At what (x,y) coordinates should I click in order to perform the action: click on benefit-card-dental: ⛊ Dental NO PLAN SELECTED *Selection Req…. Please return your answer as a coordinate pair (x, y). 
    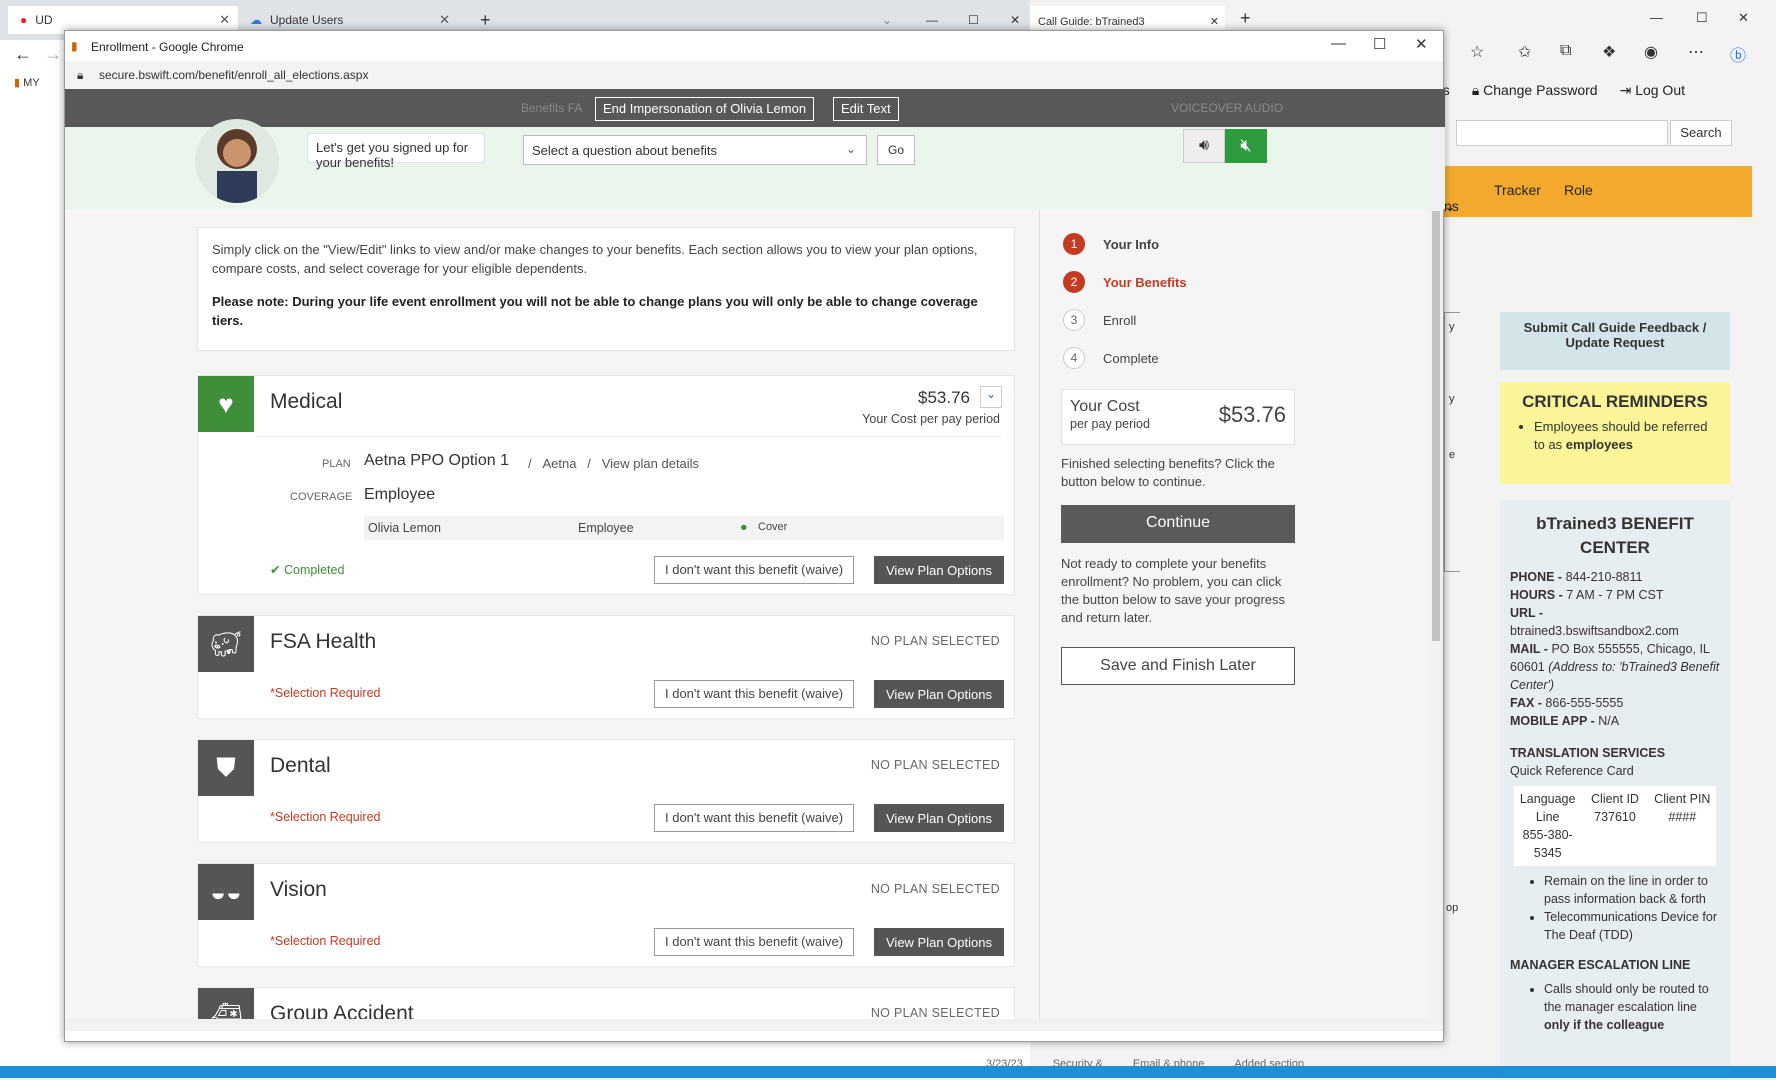
    Looking at the image, I should click on (606, 791).